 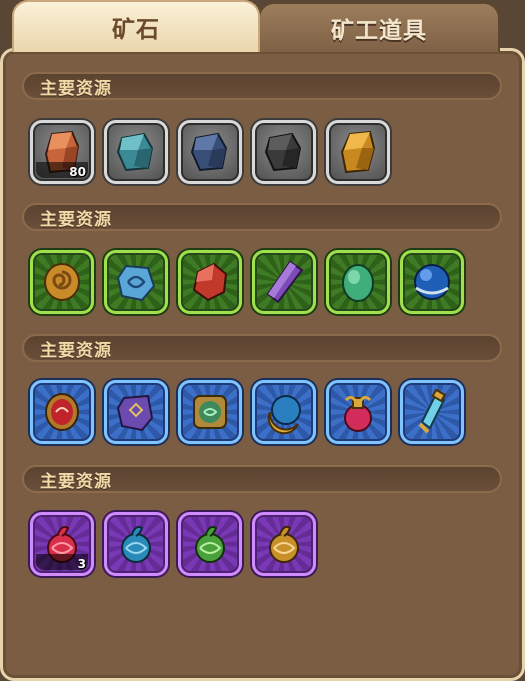 I want to click on green-gem-icon, so click(x=358, y=283).